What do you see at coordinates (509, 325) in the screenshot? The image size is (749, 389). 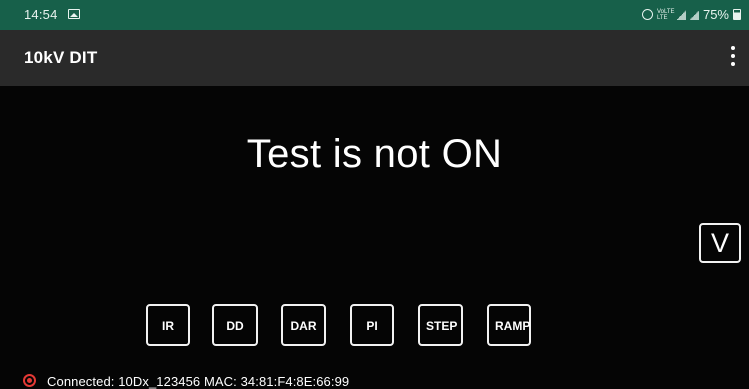 I see `ramp-test-button: RAMP` at bounding box center [509, 325].